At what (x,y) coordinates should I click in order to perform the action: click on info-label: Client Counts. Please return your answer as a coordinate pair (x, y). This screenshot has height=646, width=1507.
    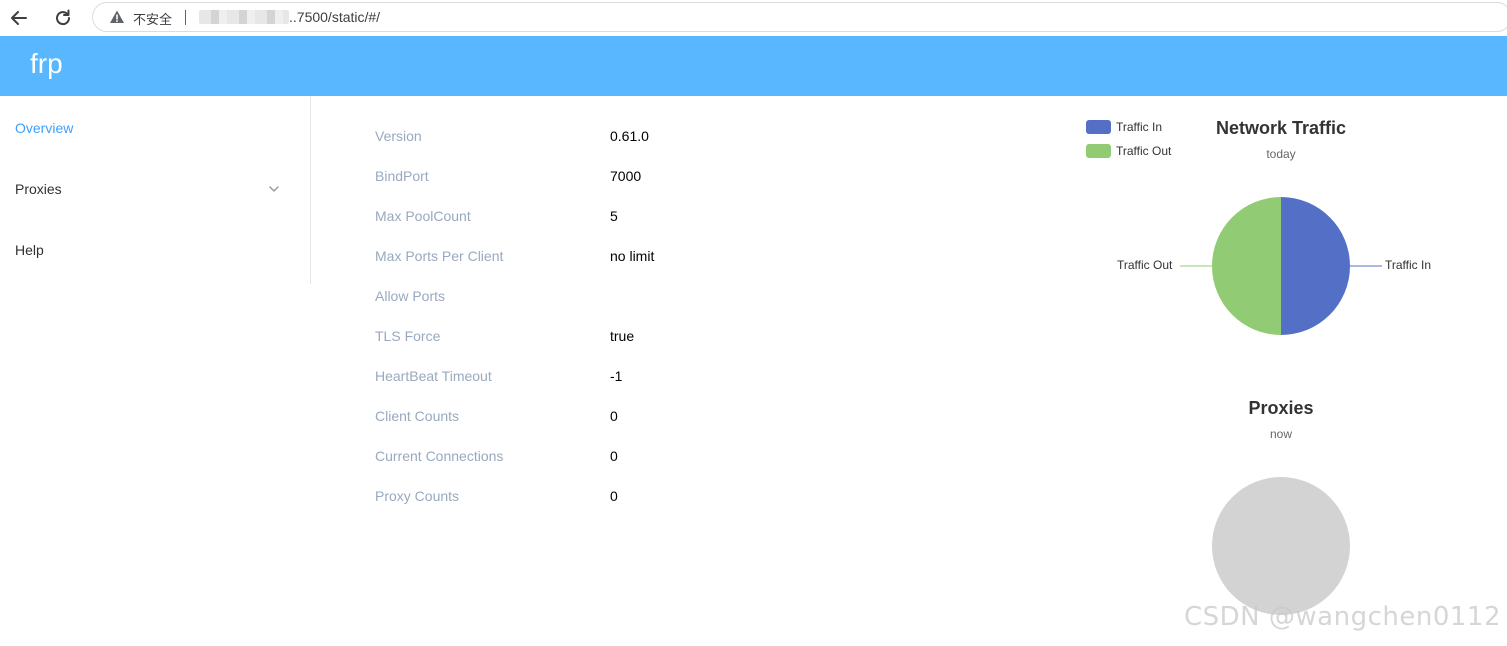
    Looking at the image, I should click on (417, 416).